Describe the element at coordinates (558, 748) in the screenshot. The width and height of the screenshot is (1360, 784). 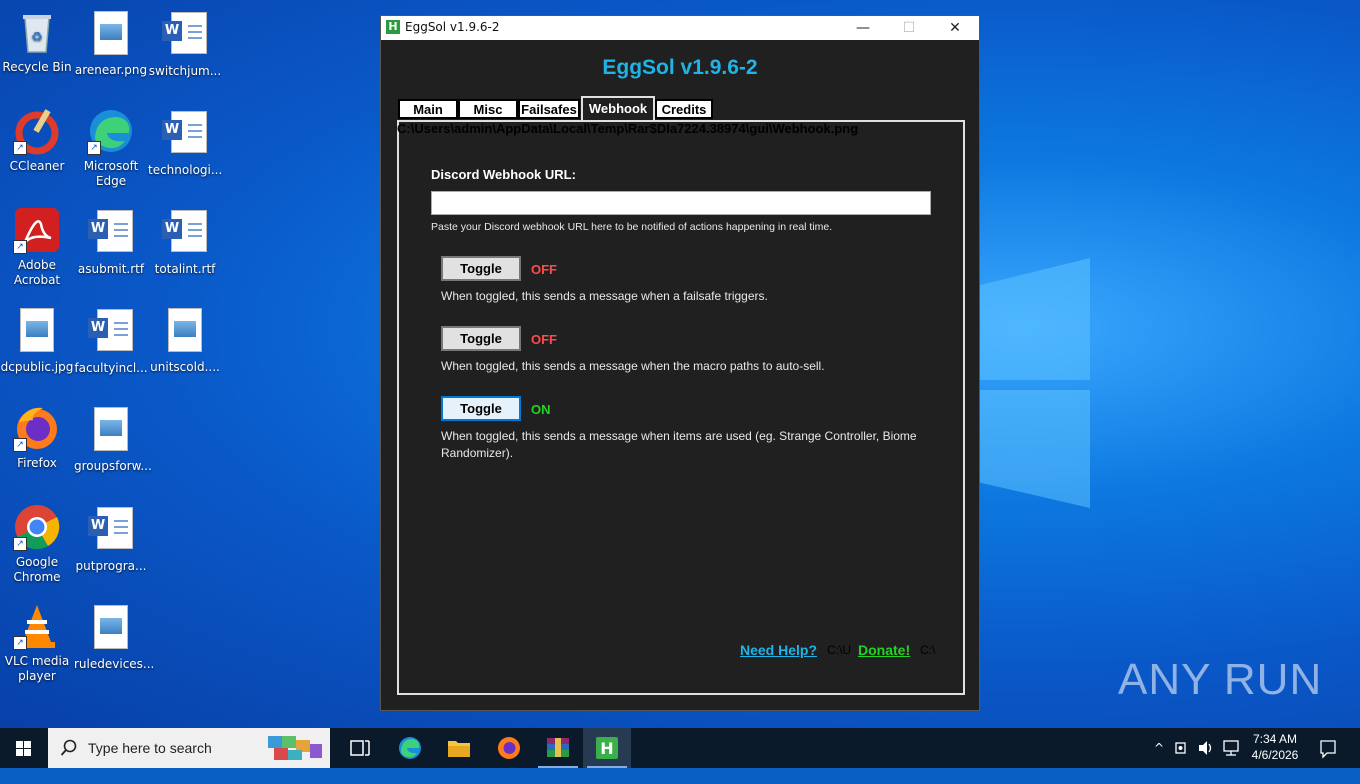
I see `taskbar-winrar` at that location.